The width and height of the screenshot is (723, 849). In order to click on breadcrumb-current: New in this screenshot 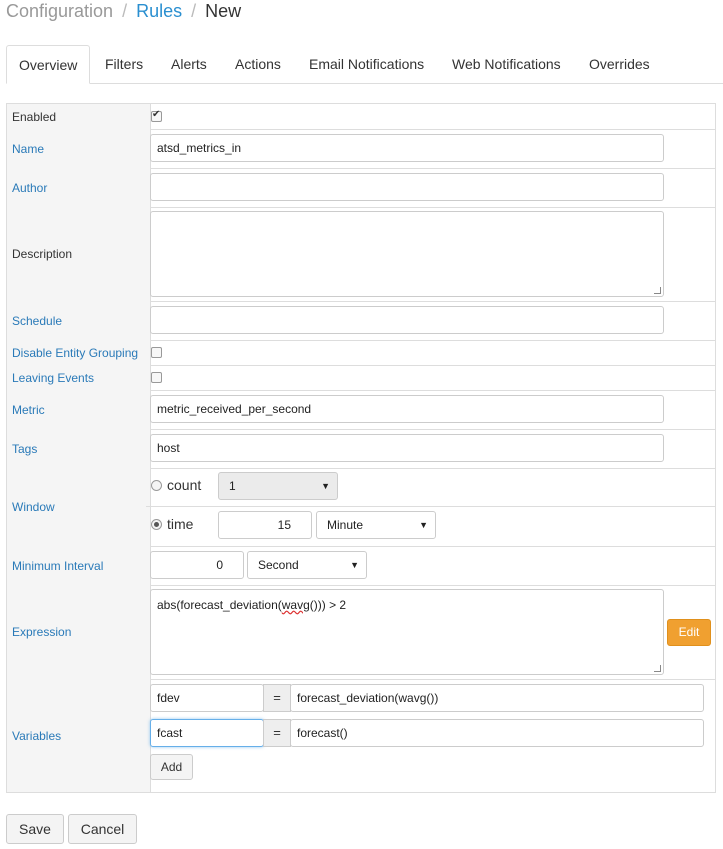, I will do `click(223, 11)`.